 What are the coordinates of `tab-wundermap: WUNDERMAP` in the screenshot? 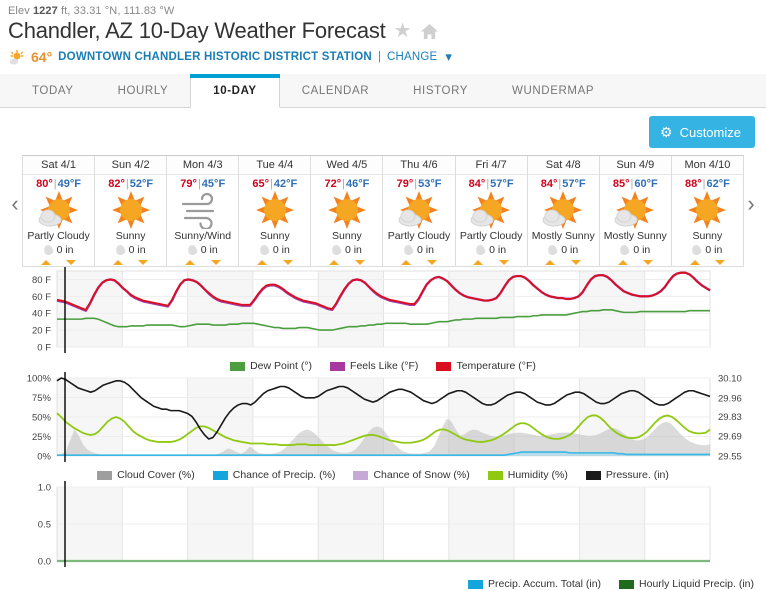 It's located at (553, 90).